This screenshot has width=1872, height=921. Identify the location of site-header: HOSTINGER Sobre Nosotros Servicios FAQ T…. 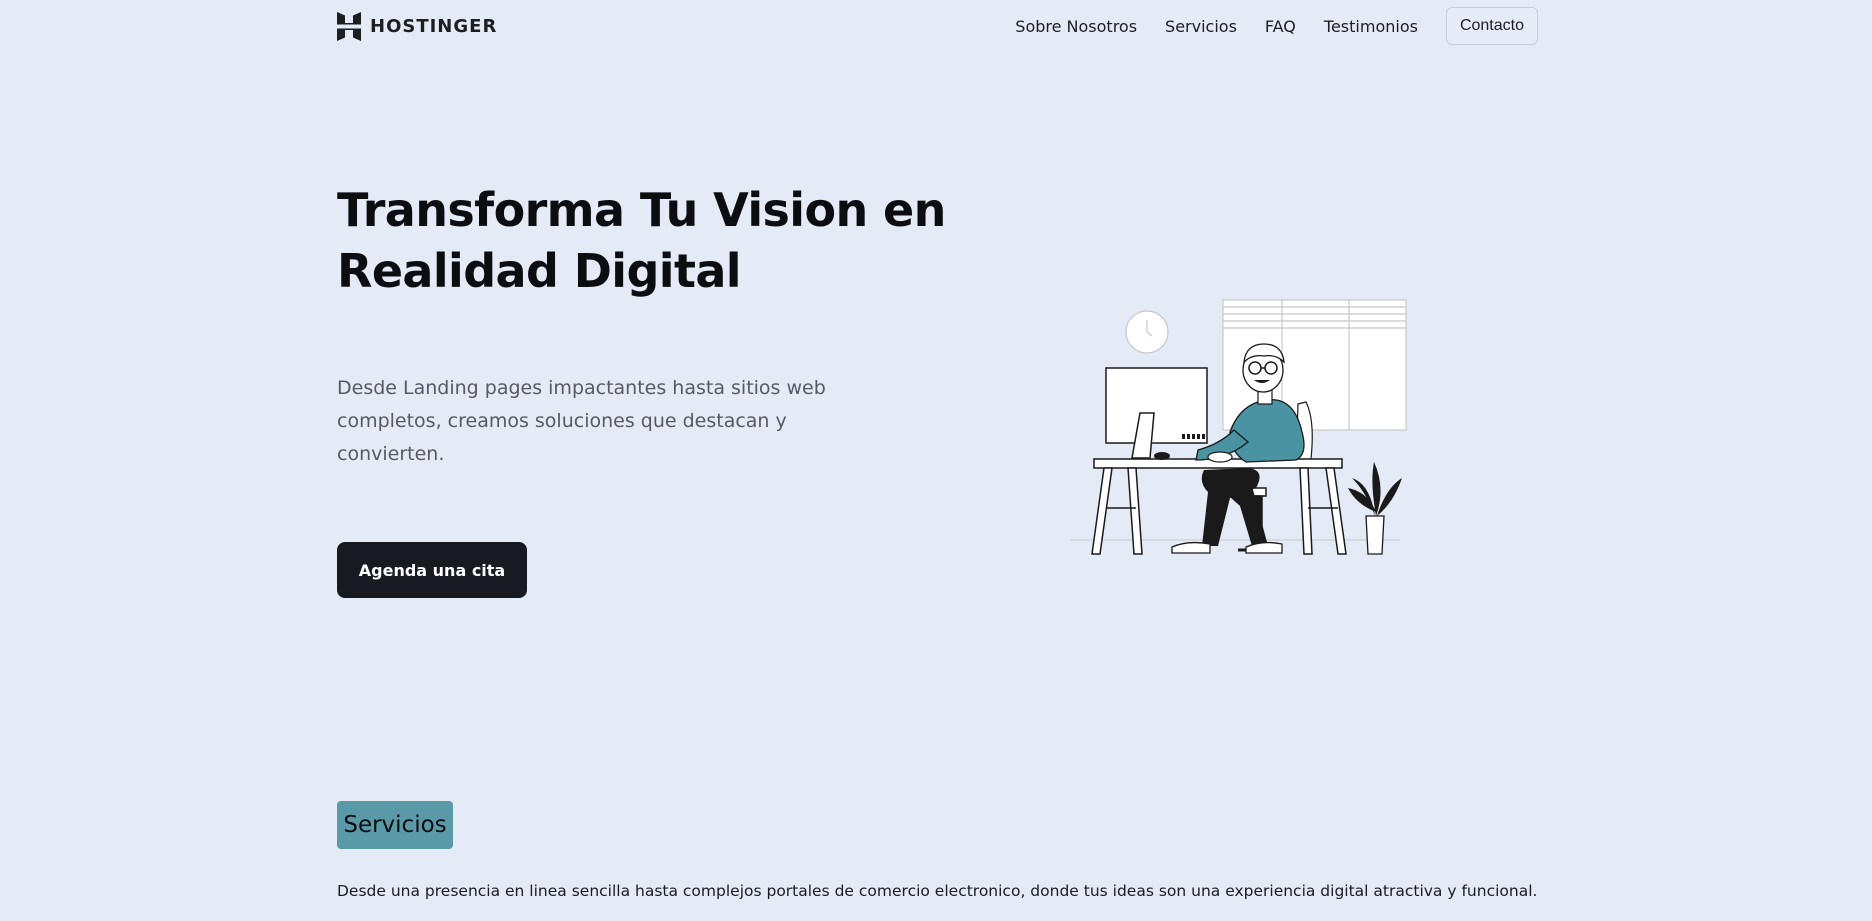
(937, 26).